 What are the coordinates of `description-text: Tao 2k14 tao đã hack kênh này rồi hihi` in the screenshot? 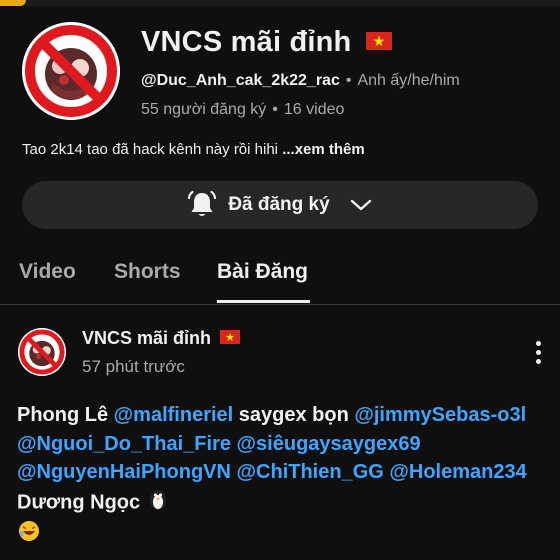 It's located at (150, 149).